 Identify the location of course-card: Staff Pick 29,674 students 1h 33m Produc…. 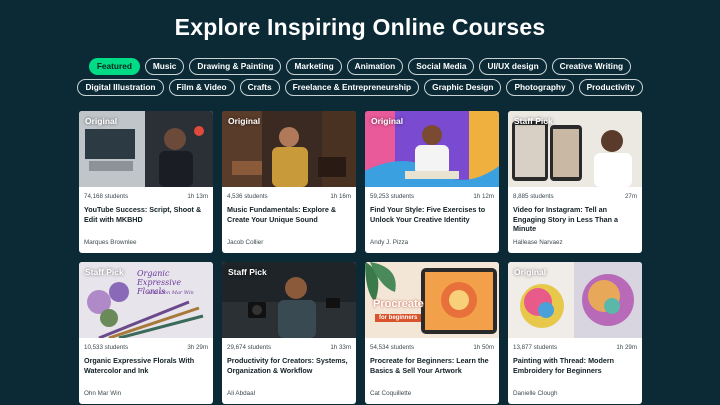
(289, 333).